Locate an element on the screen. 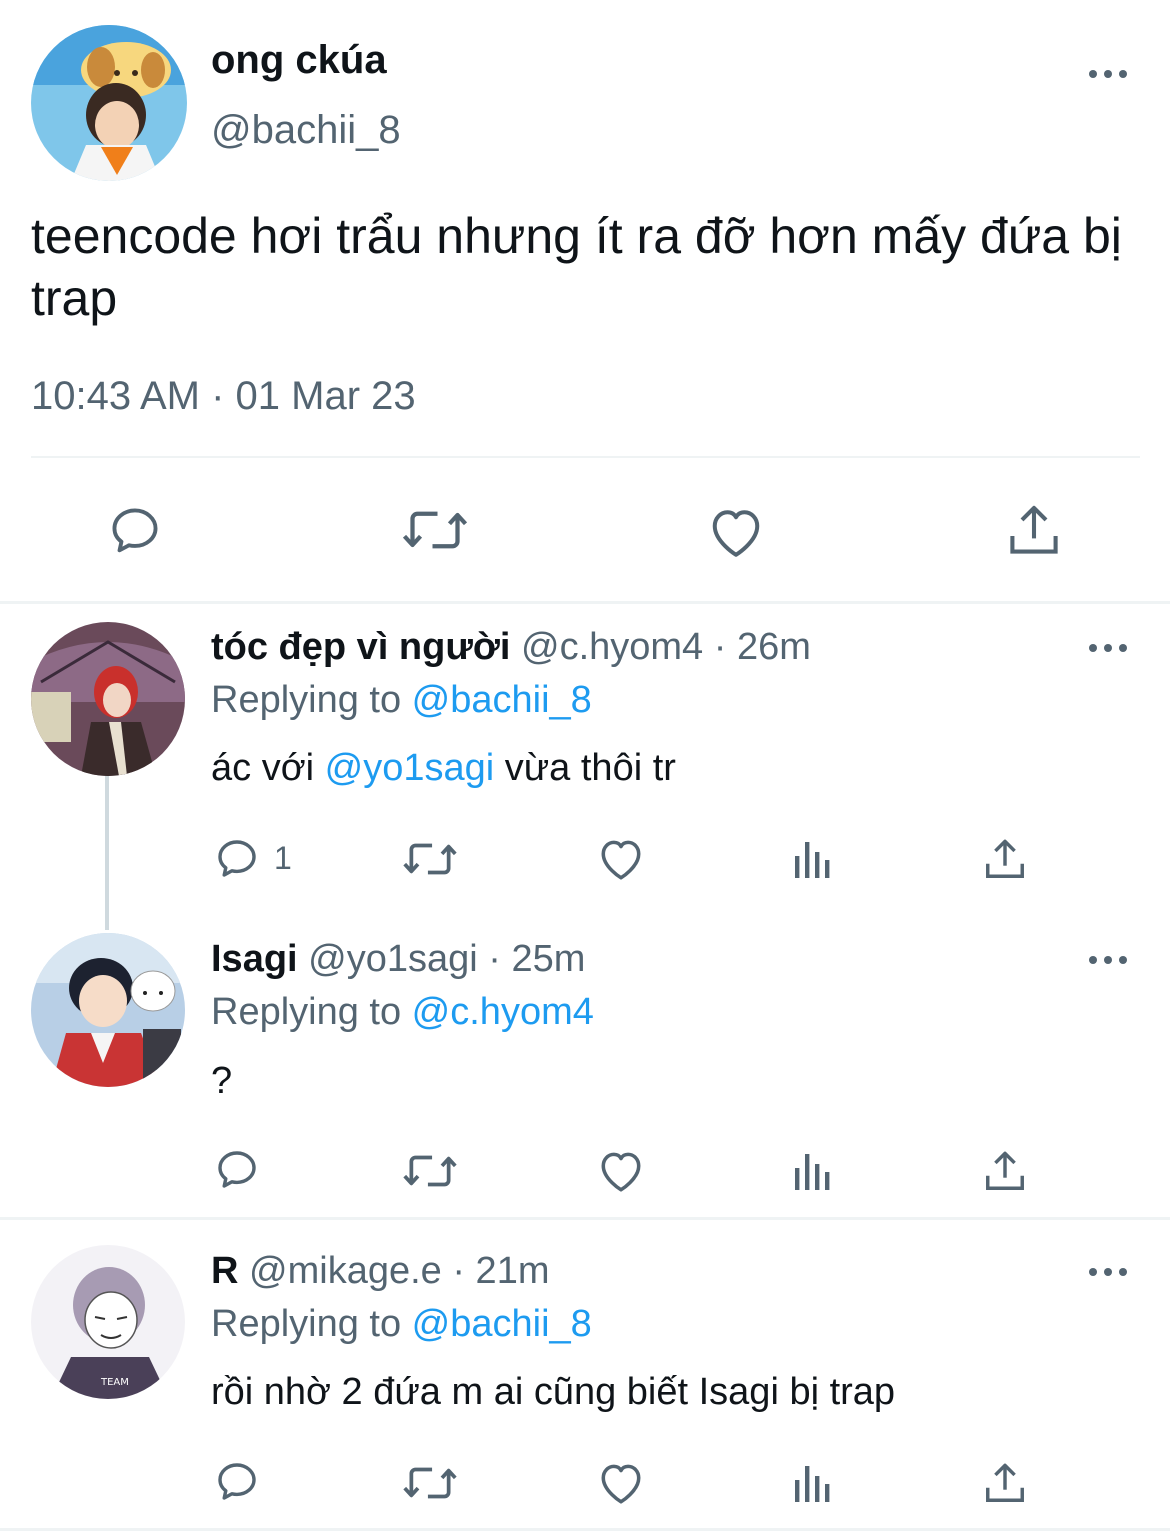  main-author-handle: @bachii_8 is located at coordinates (306, 130).